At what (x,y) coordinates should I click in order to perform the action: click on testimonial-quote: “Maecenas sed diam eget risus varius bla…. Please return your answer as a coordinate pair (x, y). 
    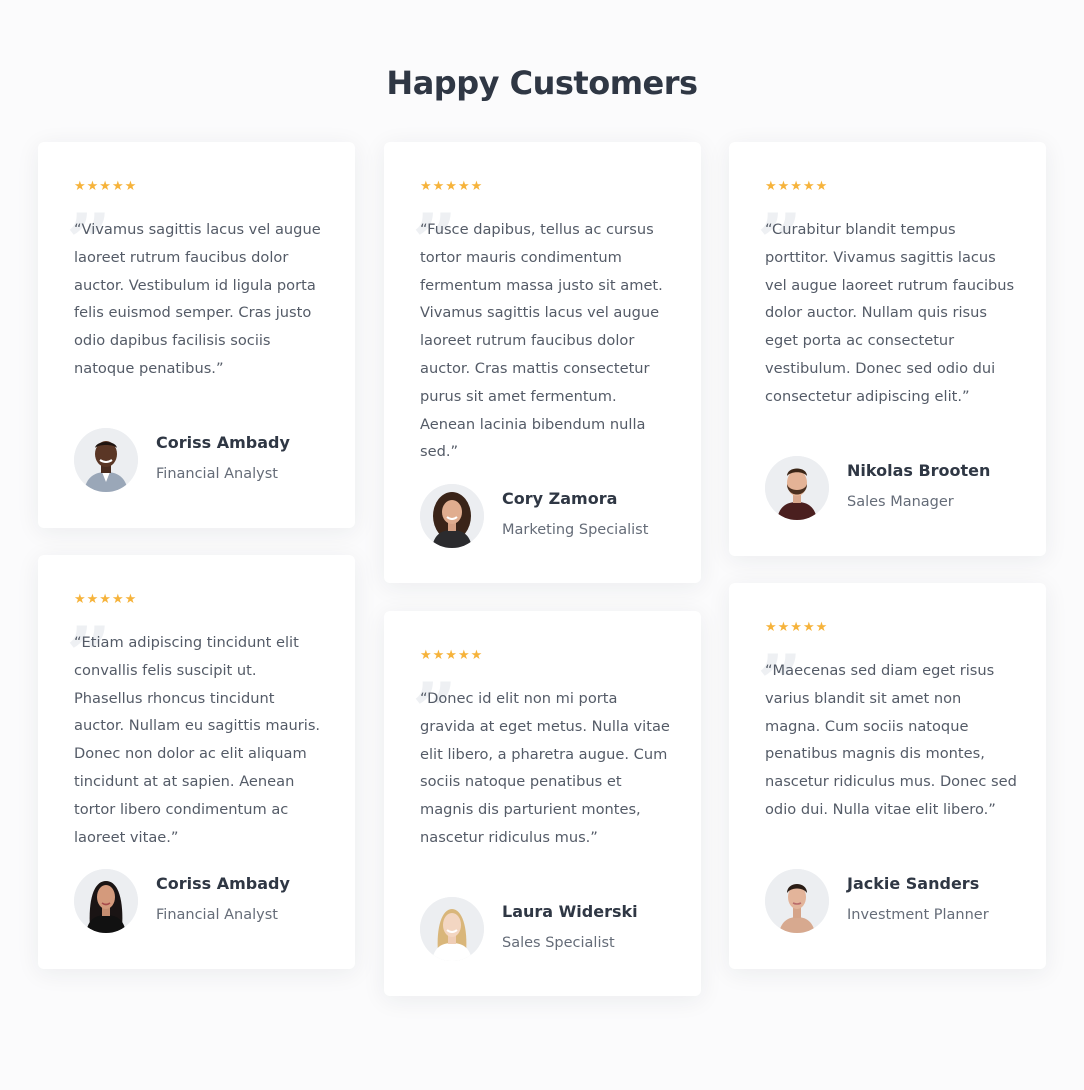
    Looking at the image, I should click on (891, 740).